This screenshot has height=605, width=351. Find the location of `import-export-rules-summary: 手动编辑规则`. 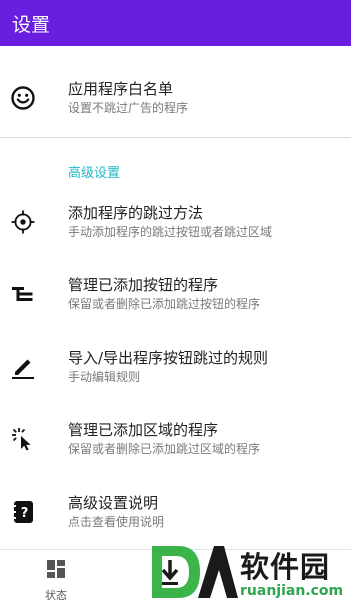

import-export-rules-summary: 手动编辑规则 is located at coordinates (104, 377).